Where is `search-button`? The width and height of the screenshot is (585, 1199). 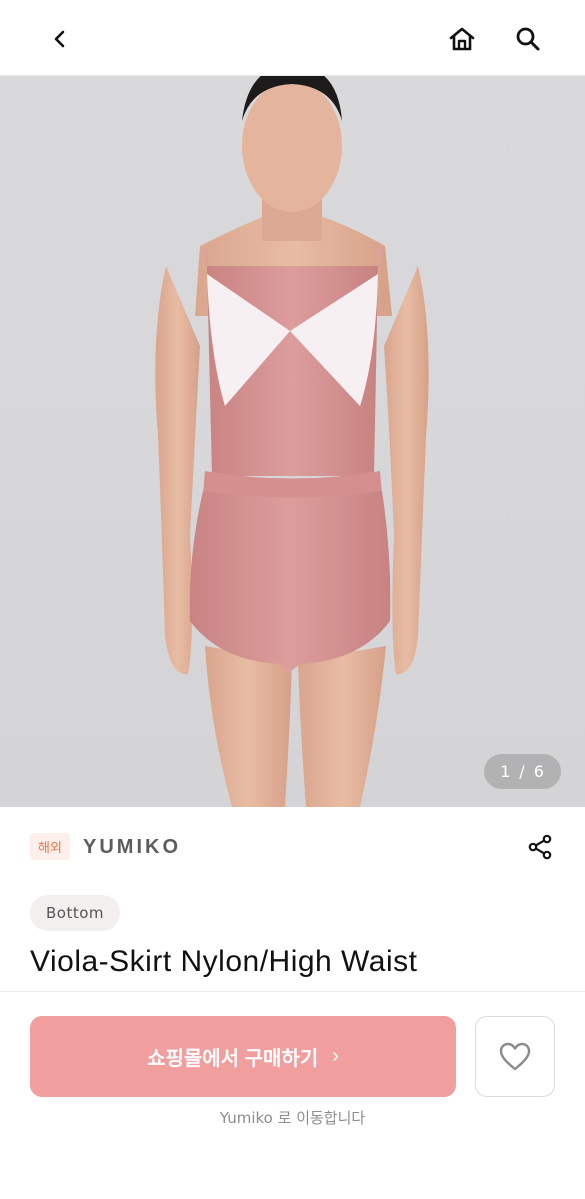
search-button is located at coordinates (528, 39).